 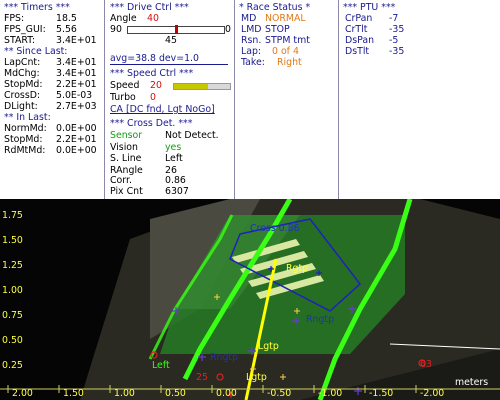 What do you see at coordinates (12, 240) in the screenshot?
I see `y-tick-label: 1.50` at bounding box center [12, 240].